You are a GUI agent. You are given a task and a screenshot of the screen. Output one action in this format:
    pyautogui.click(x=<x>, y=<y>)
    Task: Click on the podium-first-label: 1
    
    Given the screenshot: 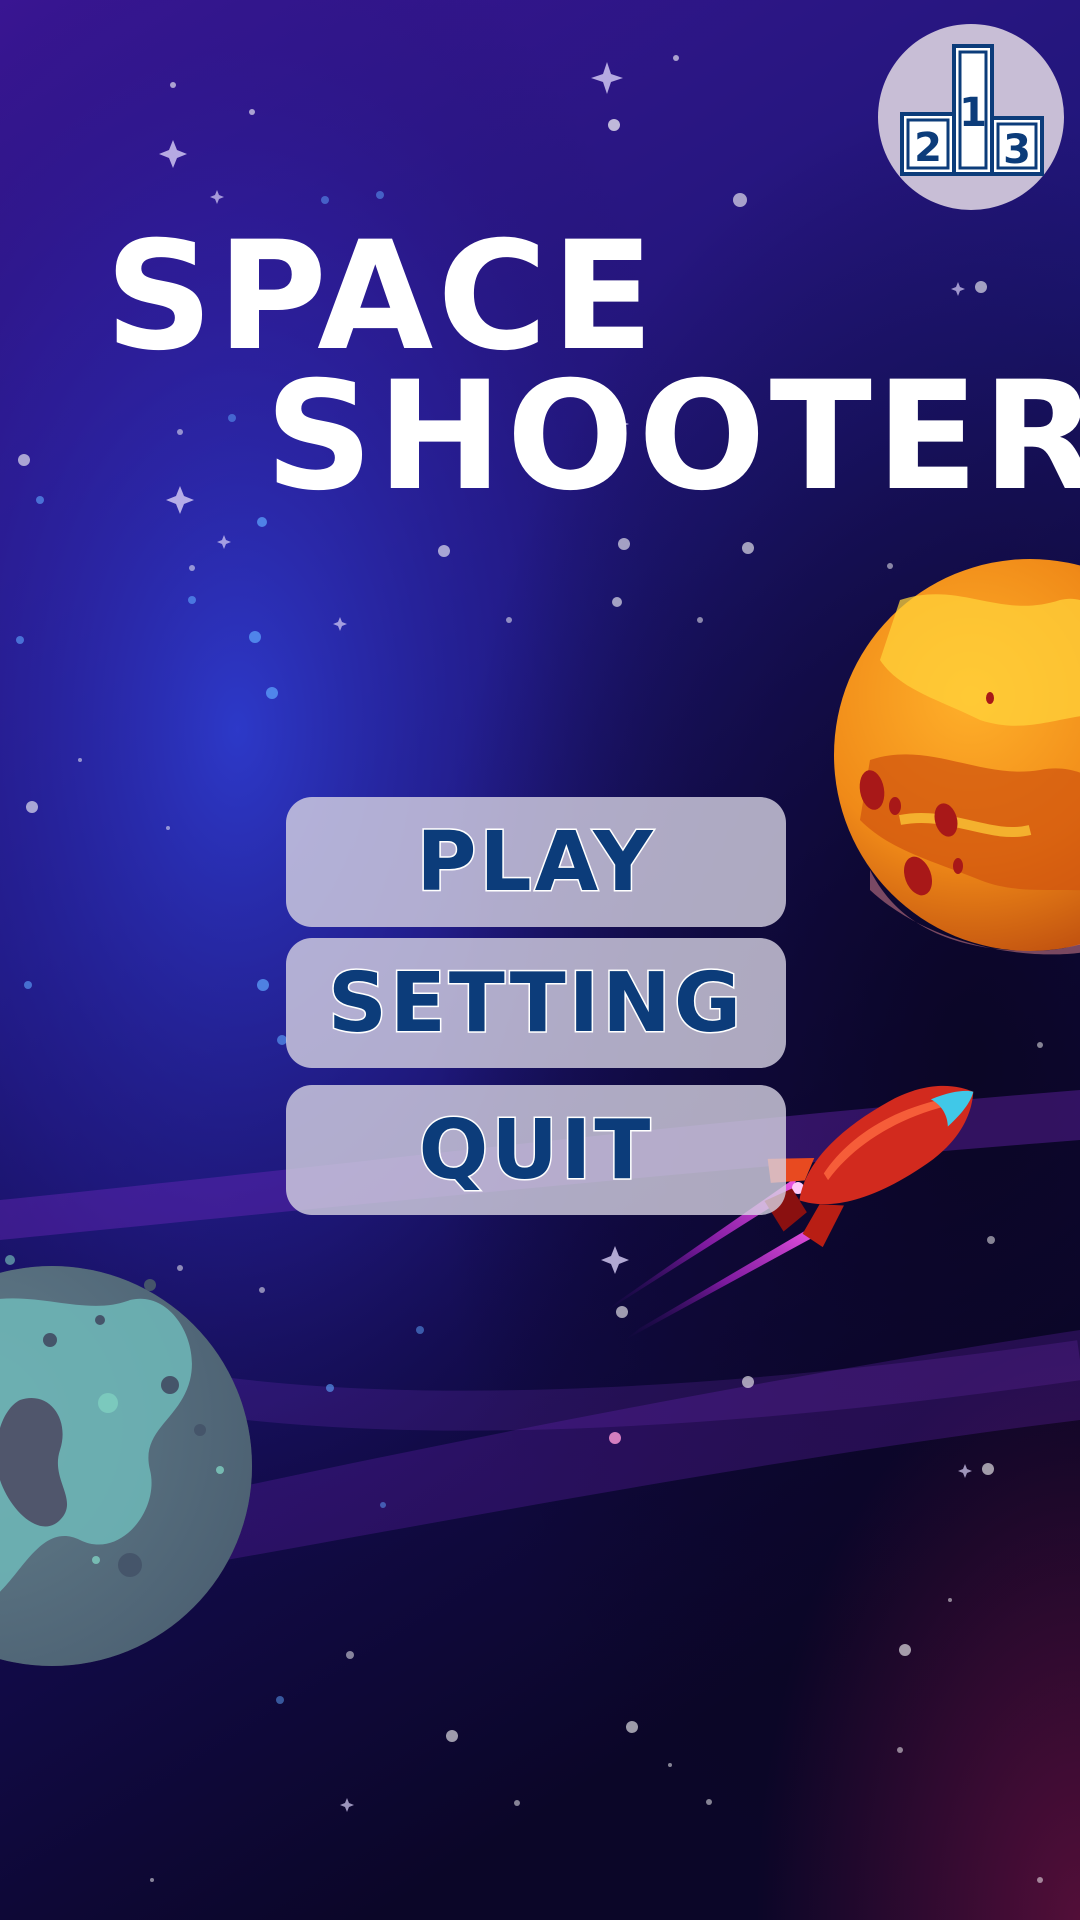 What is the action you would take?
    pyautogui.click(x=973, y=113)
    